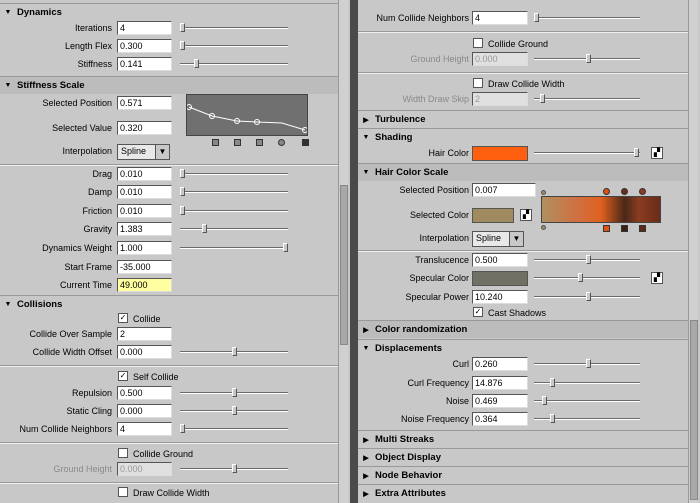 Image resolution: width=700 pixels, height=503 pixels. Describe the element at coordinates (500, 99) in the screenshot. I see `width-draw-skip-field: 2` at that location.